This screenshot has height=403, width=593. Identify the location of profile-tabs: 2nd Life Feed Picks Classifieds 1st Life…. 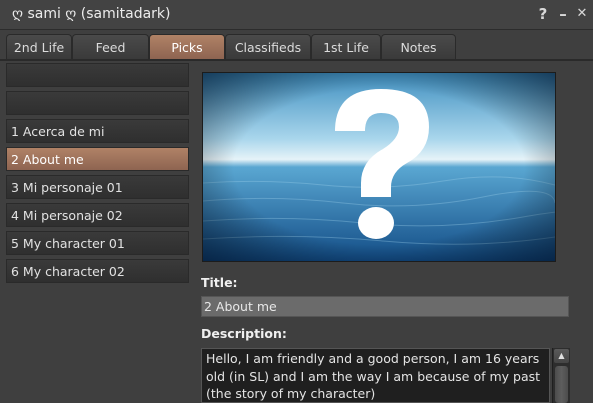
(231, 46).